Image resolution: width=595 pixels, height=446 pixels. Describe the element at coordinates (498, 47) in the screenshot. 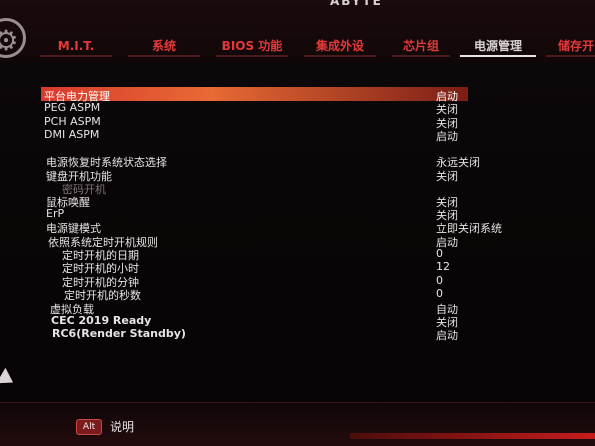

I see `tab-power-management: 电源管理` at that location.